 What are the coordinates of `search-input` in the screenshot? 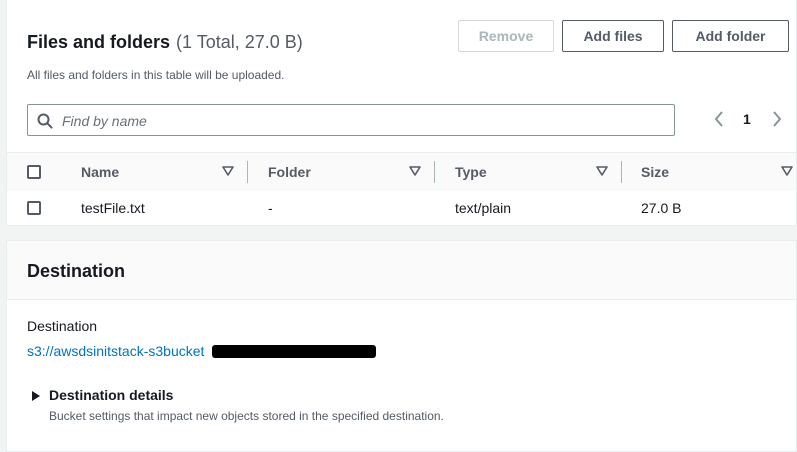 It's located at (362, 121).